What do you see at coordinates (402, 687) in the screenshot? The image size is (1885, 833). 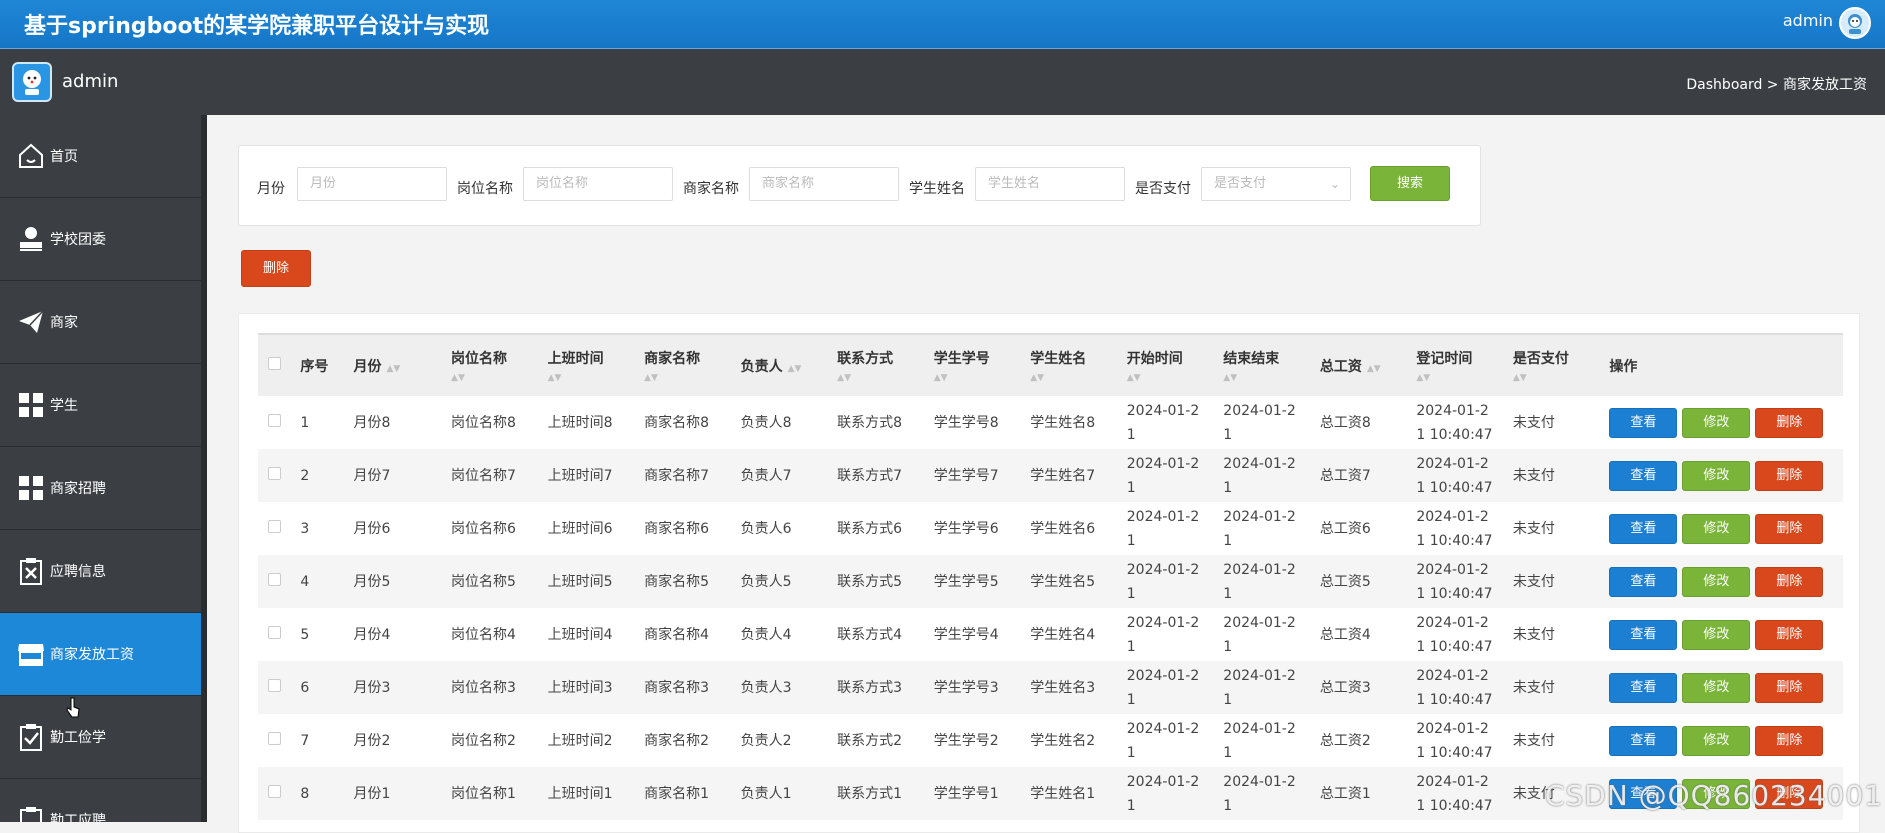 I see `cell-month: 月份3` at bounding box center [402, 687].